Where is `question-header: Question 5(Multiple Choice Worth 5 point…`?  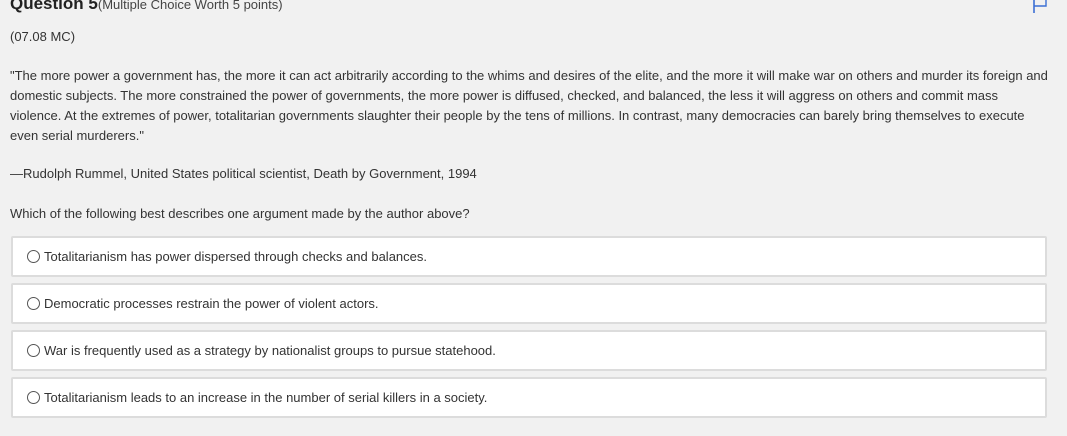 question-header: Question 5(Multiple Choice Worth 5 point… is located at coordinates (146, 9).